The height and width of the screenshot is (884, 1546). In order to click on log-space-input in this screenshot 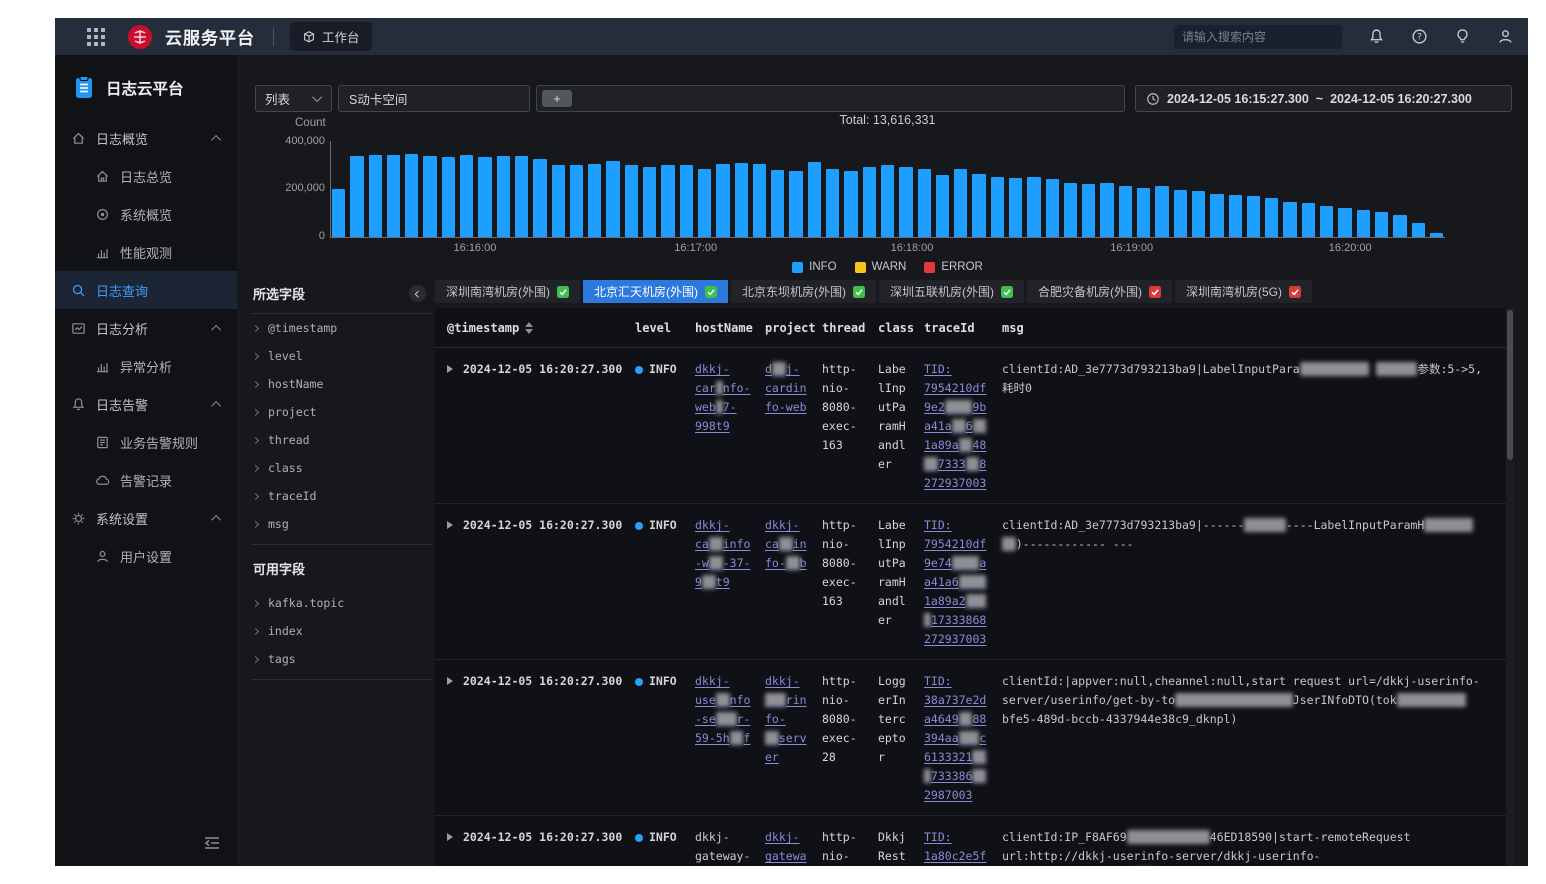, I will do `click(434, 98)`.